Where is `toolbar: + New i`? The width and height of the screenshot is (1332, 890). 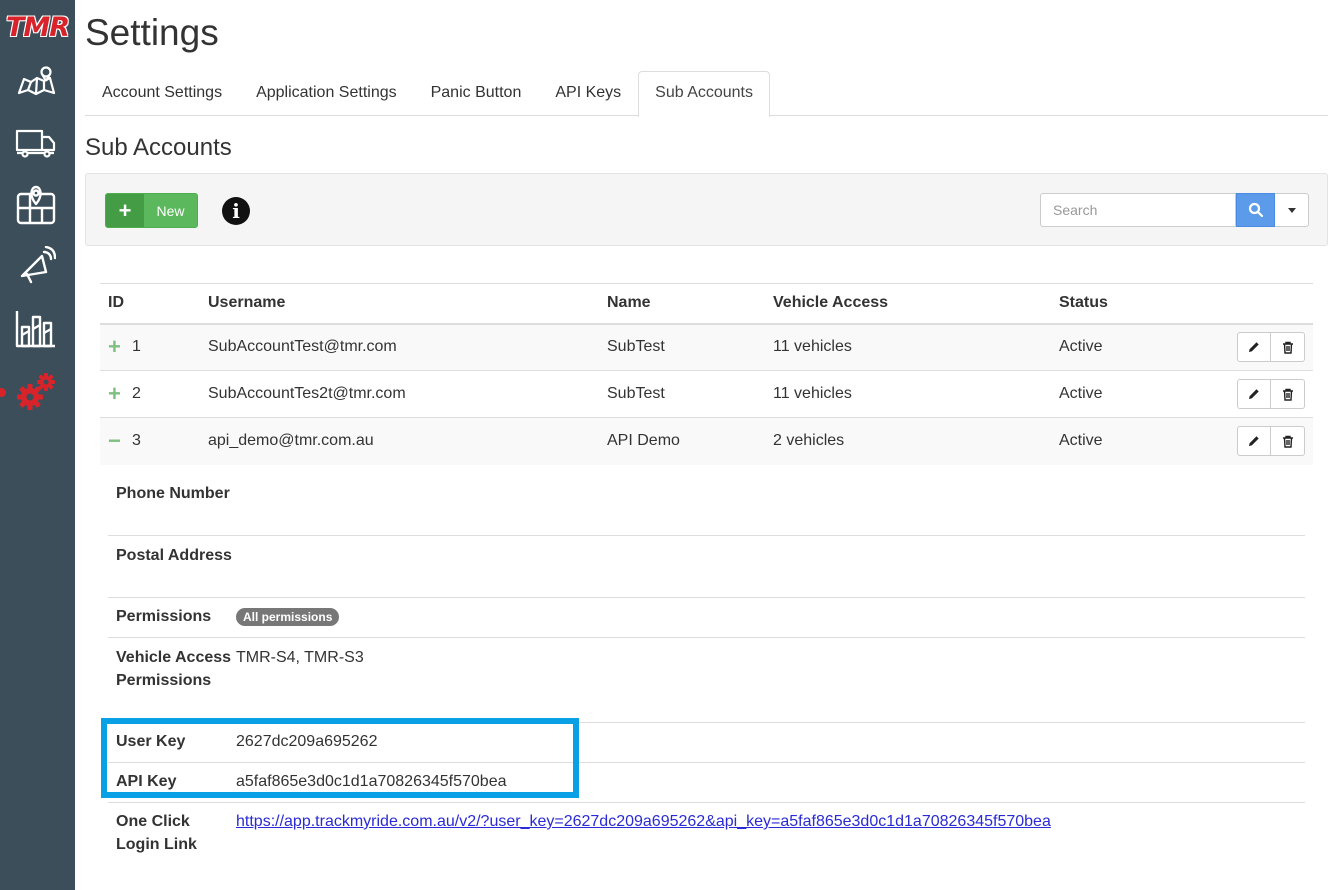 toolbar: + New i is located at coordinates (706, 209).